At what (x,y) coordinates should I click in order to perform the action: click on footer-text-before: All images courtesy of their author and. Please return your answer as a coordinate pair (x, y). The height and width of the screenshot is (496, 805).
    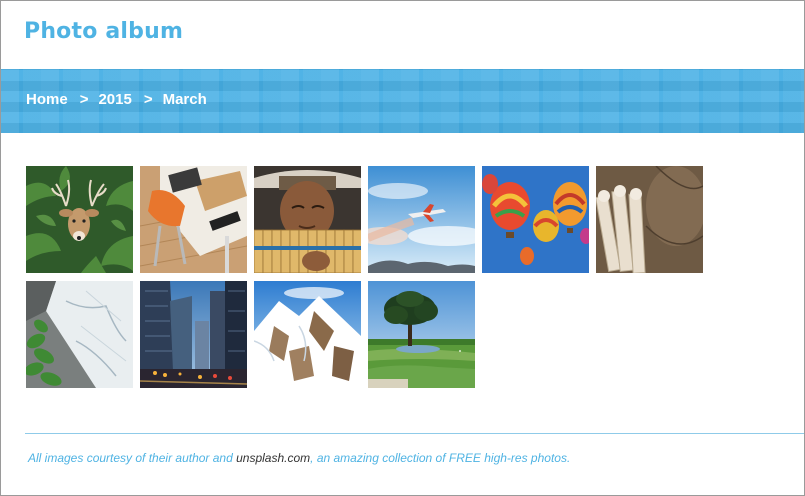
    Looking at the image, I should click on (132, 458).